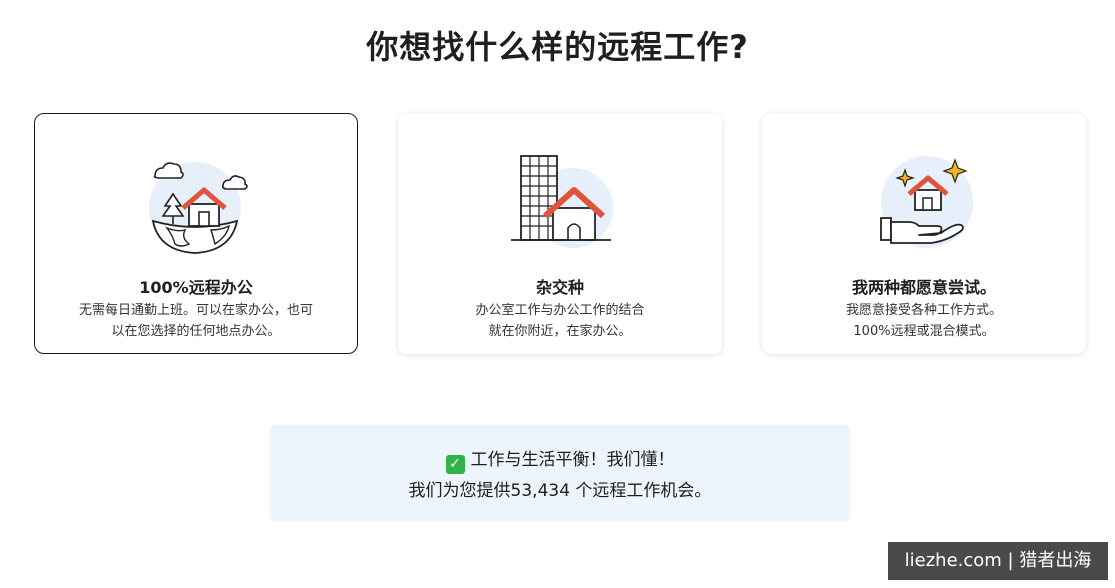  I want to click on option-title: 100%远程办公, so click(196, 287).